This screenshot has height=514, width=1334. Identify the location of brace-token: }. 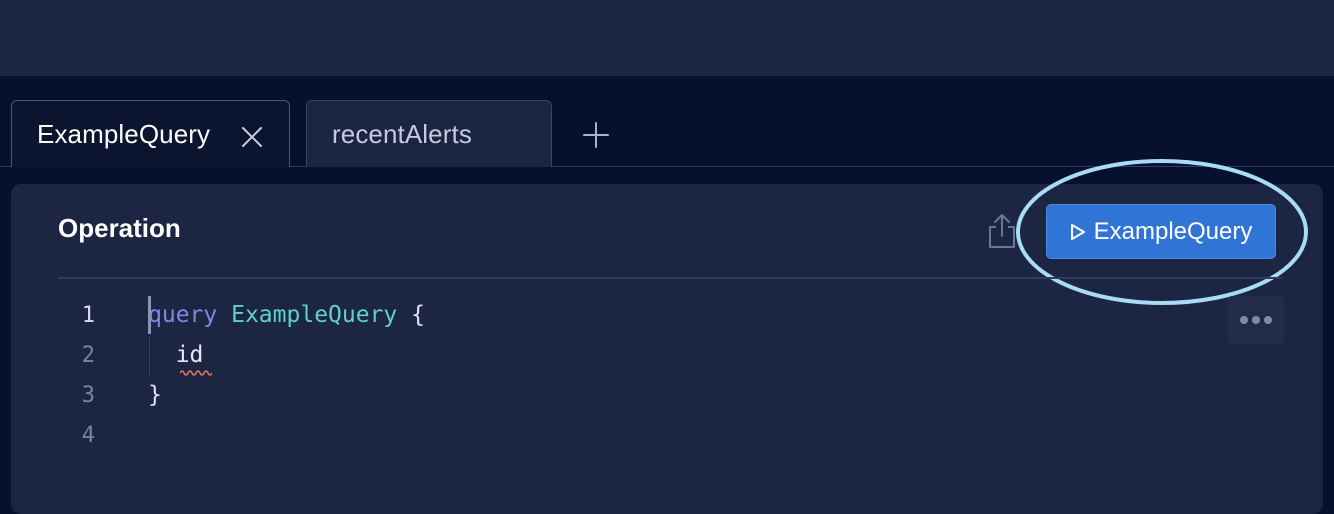
(155, 395).